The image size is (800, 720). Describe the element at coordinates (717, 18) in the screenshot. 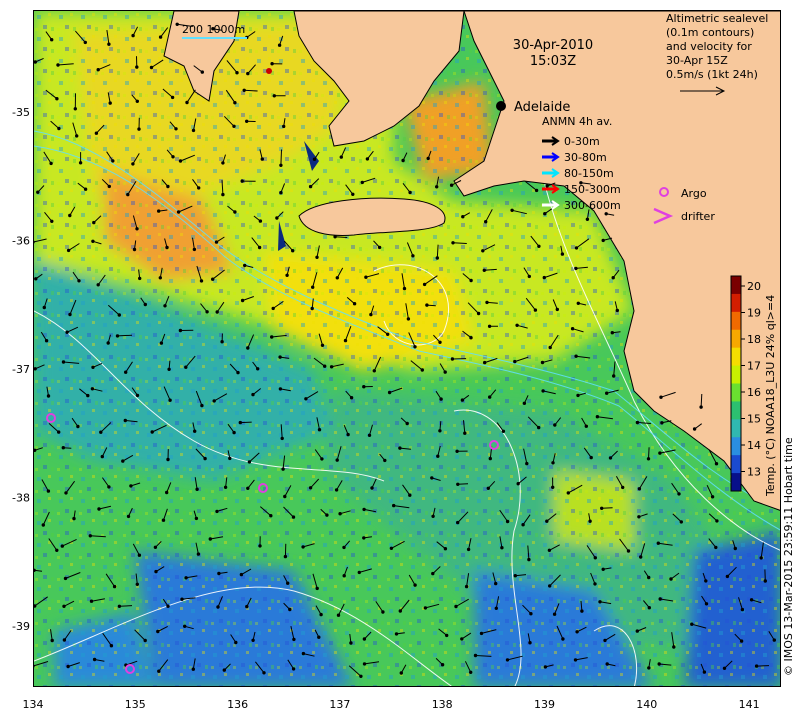

I see `svg-text: Altimetric sealevel` at that location.